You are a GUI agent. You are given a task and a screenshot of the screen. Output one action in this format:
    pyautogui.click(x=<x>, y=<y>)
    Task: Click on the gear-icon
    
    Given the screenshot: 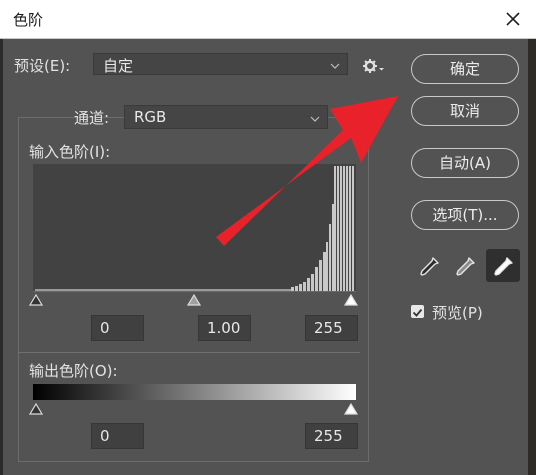 What is the action you would take?
    pyautogui.click(x=374, y=66)
    